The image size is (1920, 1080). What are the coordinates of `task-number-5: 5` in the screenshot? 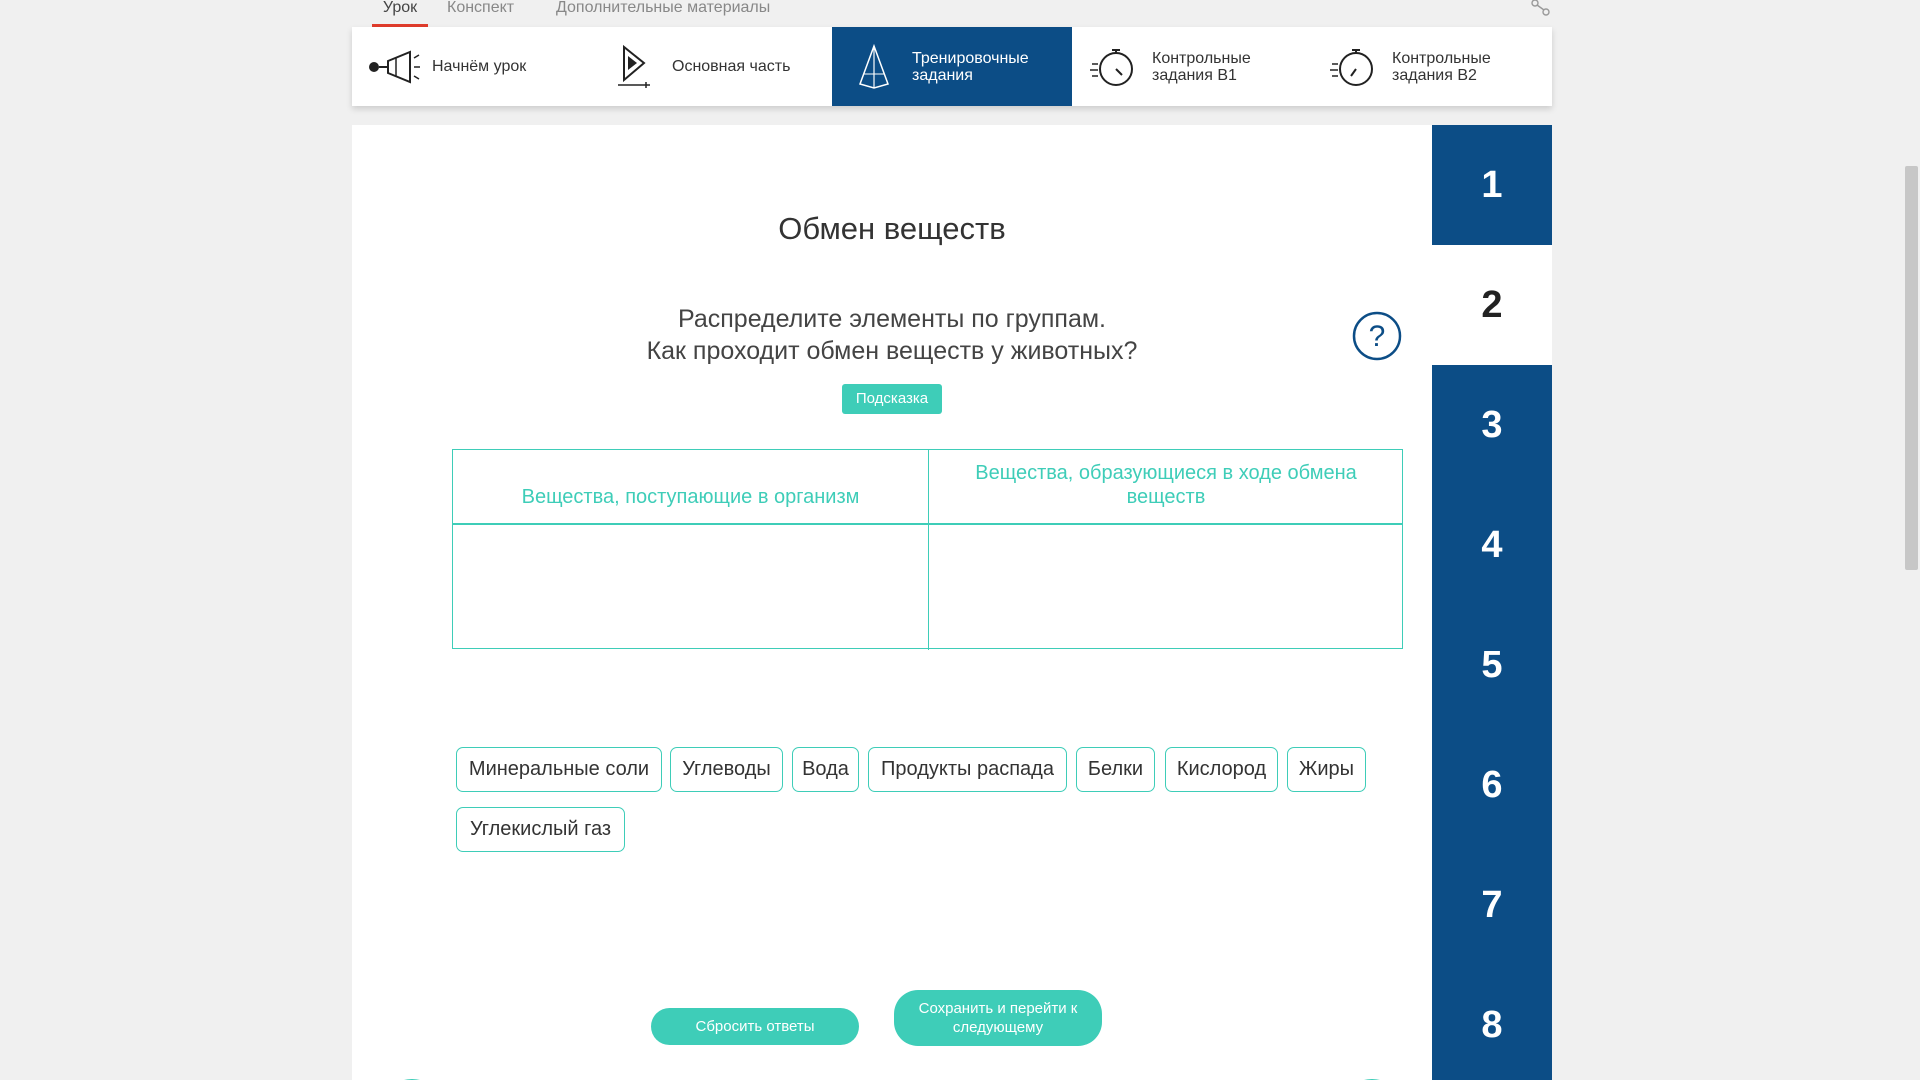 It's located at (1492, 665).